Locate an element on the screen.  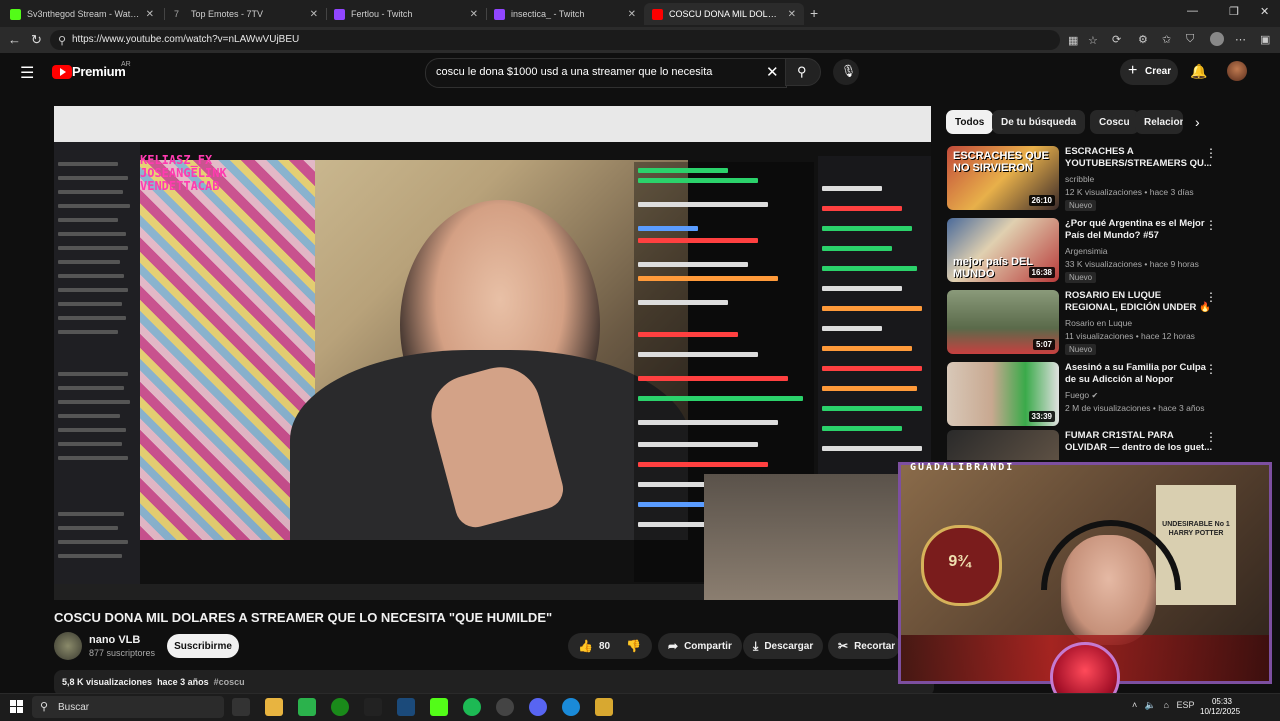
chevron-right-icon: › is located at coordinates (1197, 122).